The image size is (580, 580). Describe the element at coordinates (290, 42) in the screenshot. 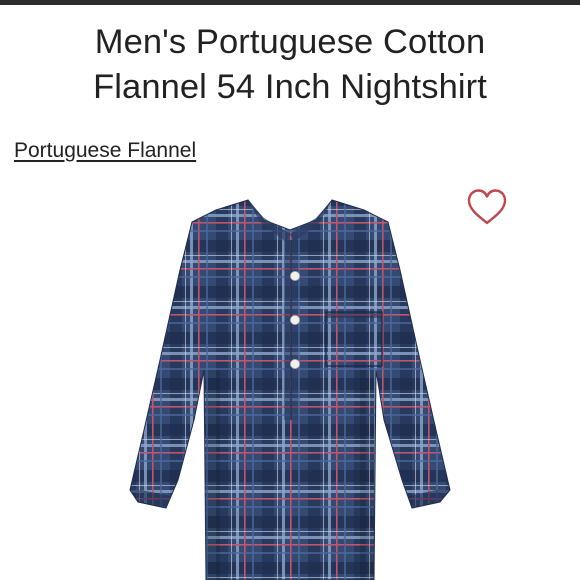

I see `listing-title-line-1: Men's Portuguese Cotton` at that location.